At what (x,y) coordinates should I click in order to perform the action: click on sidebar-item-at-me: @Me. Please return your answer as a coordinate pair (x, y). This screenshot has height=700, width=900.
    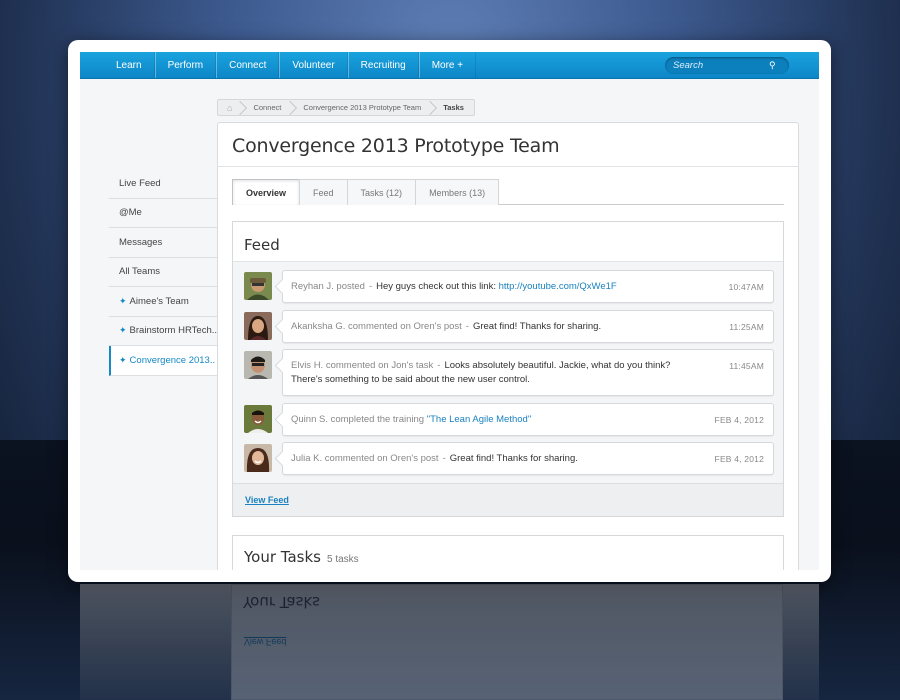
    Looking at the image, I should click on (163, 213).